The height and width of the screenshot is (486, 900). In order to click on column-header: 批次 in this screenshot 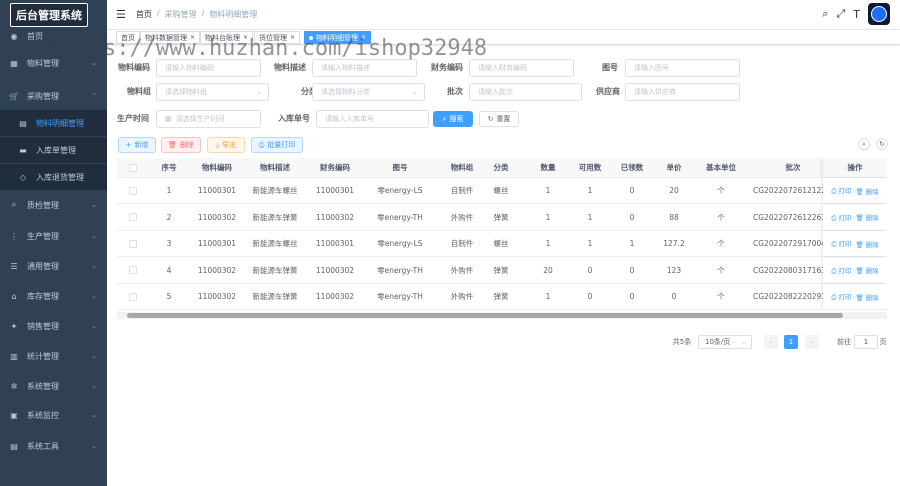, I will do `click(793, 167)`.